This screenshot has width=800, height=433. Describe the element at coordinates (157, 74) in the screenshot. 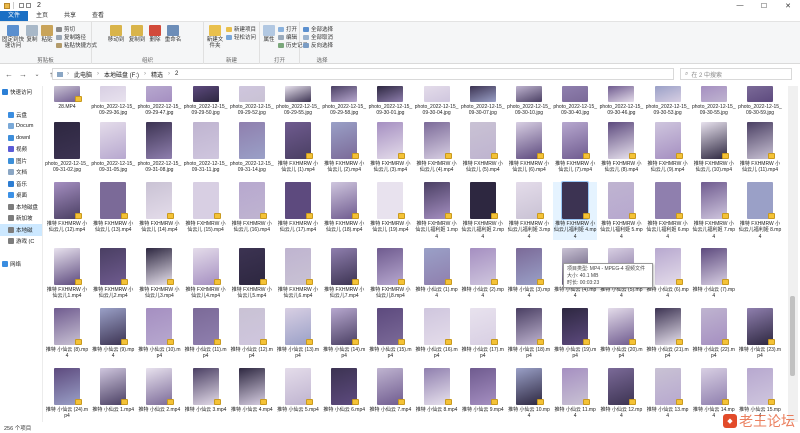

I see `breadcrumb-featured: 精选` at that location.